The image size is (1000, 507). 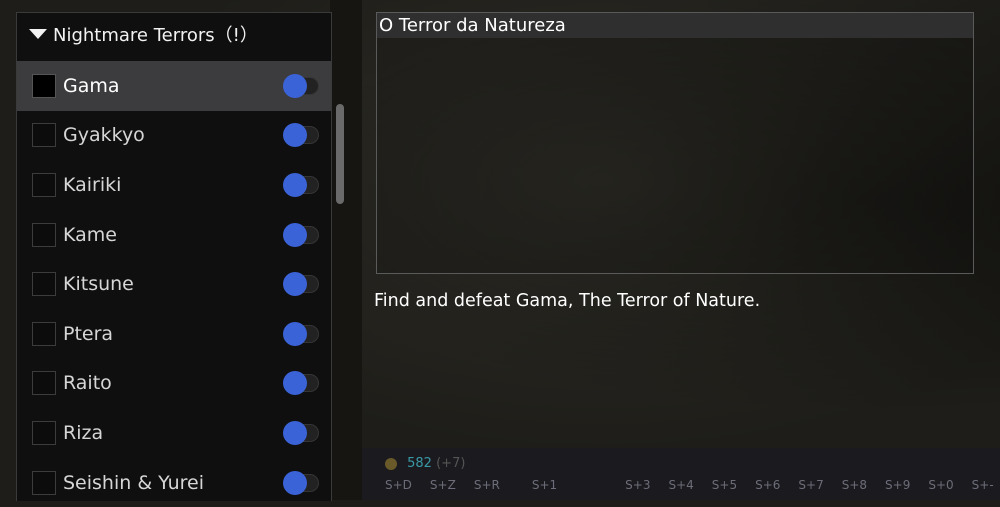 I want to click on hud-stat: 582 (+7), so click(x=425, y=463).